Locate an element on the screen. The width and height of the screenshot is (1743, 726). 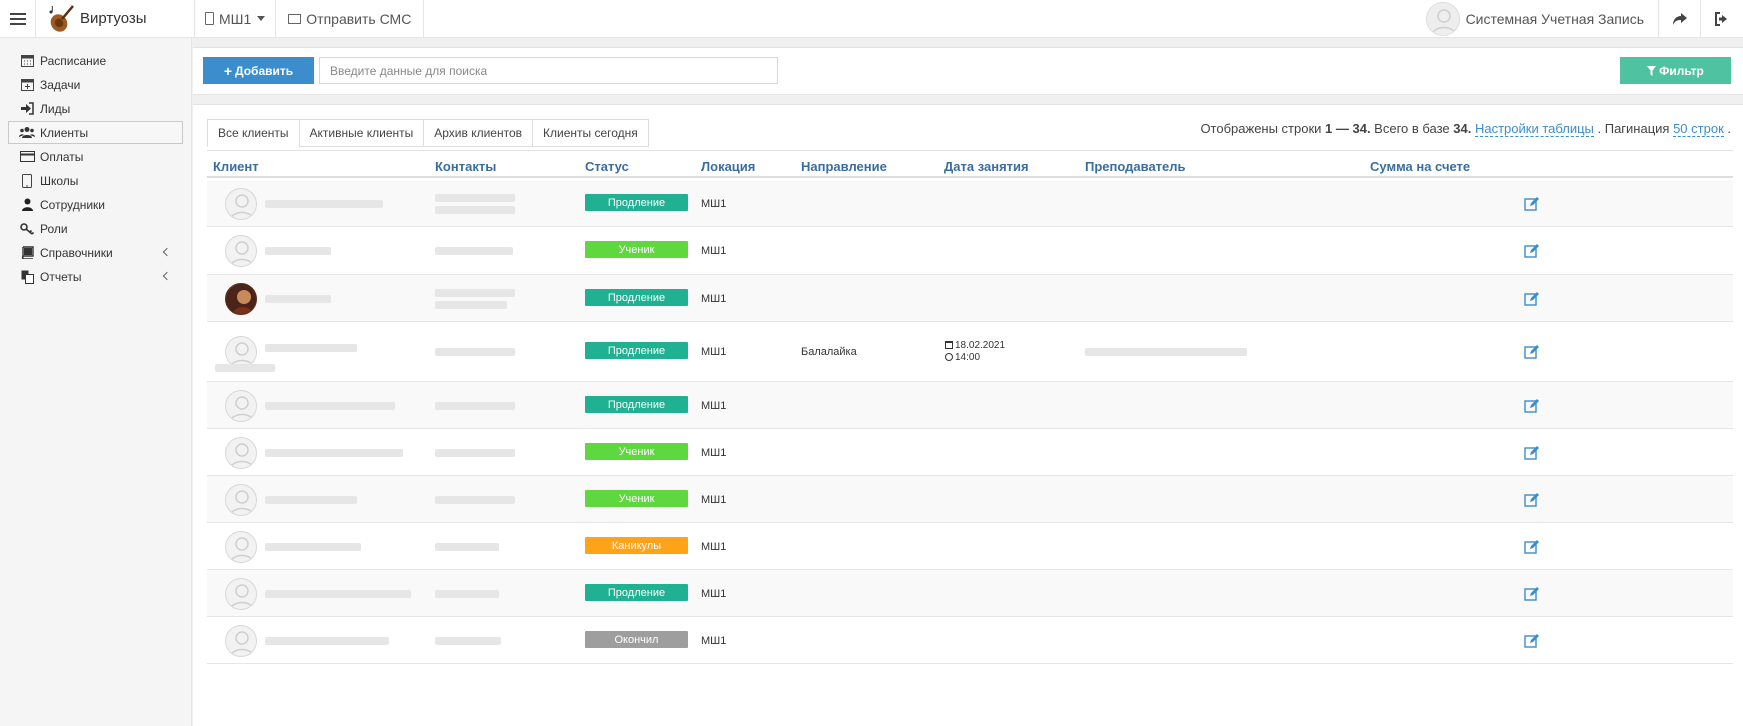
search-input is located at coordinates (548, 70).